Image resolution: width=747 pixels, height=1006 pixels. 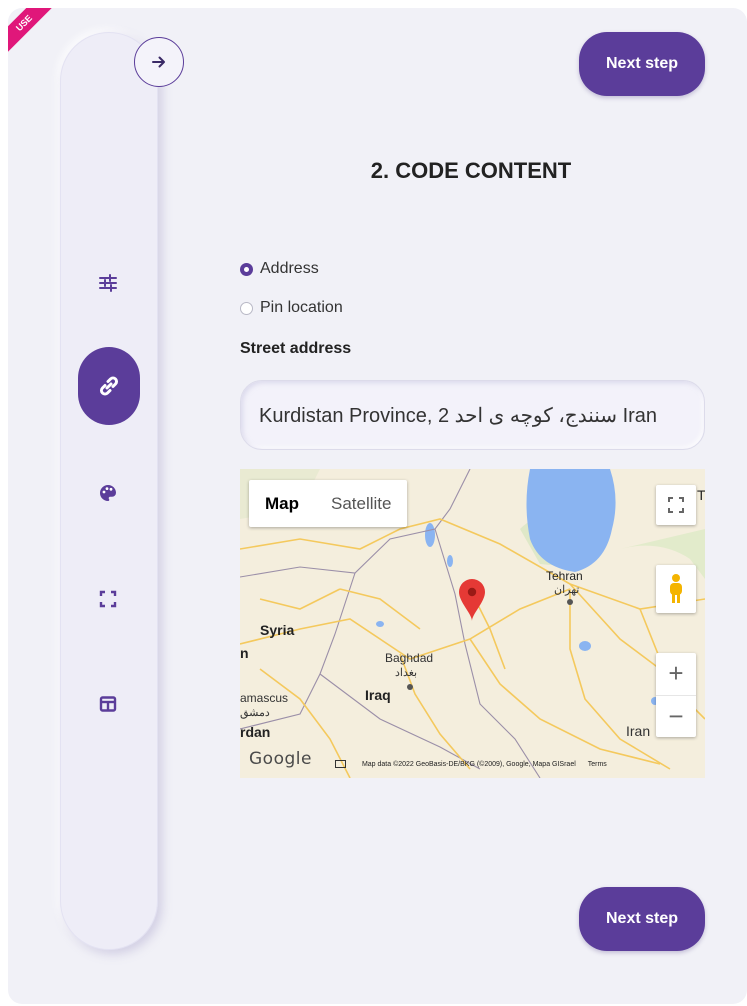 I want to click on map-label-tehran: Tehran, so click(x=564, y=576).